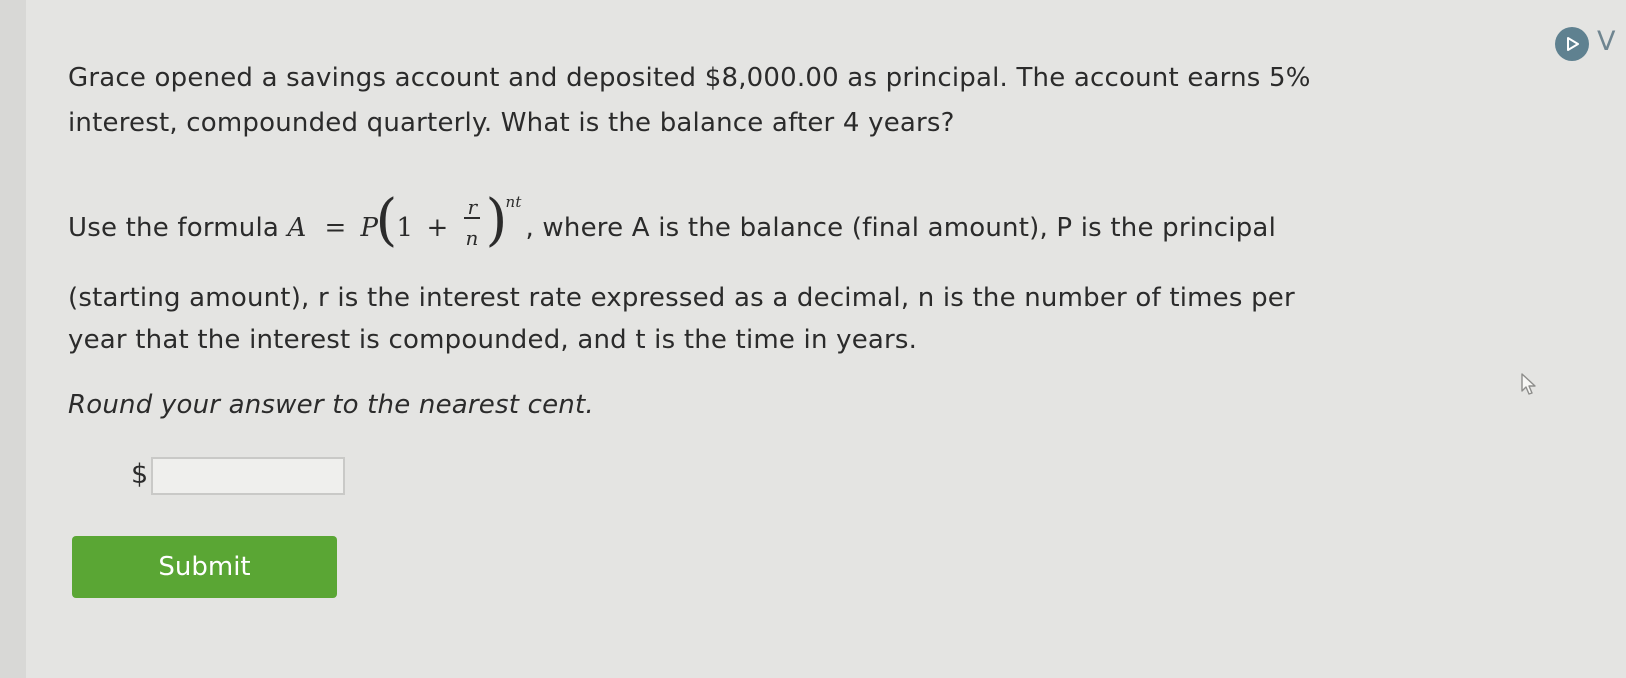 The width and height of the screenshot is (1626, 678). Describe the element at coordinates (386, 220) in the screenshot. I see `formula-left-paren: (` at that location.